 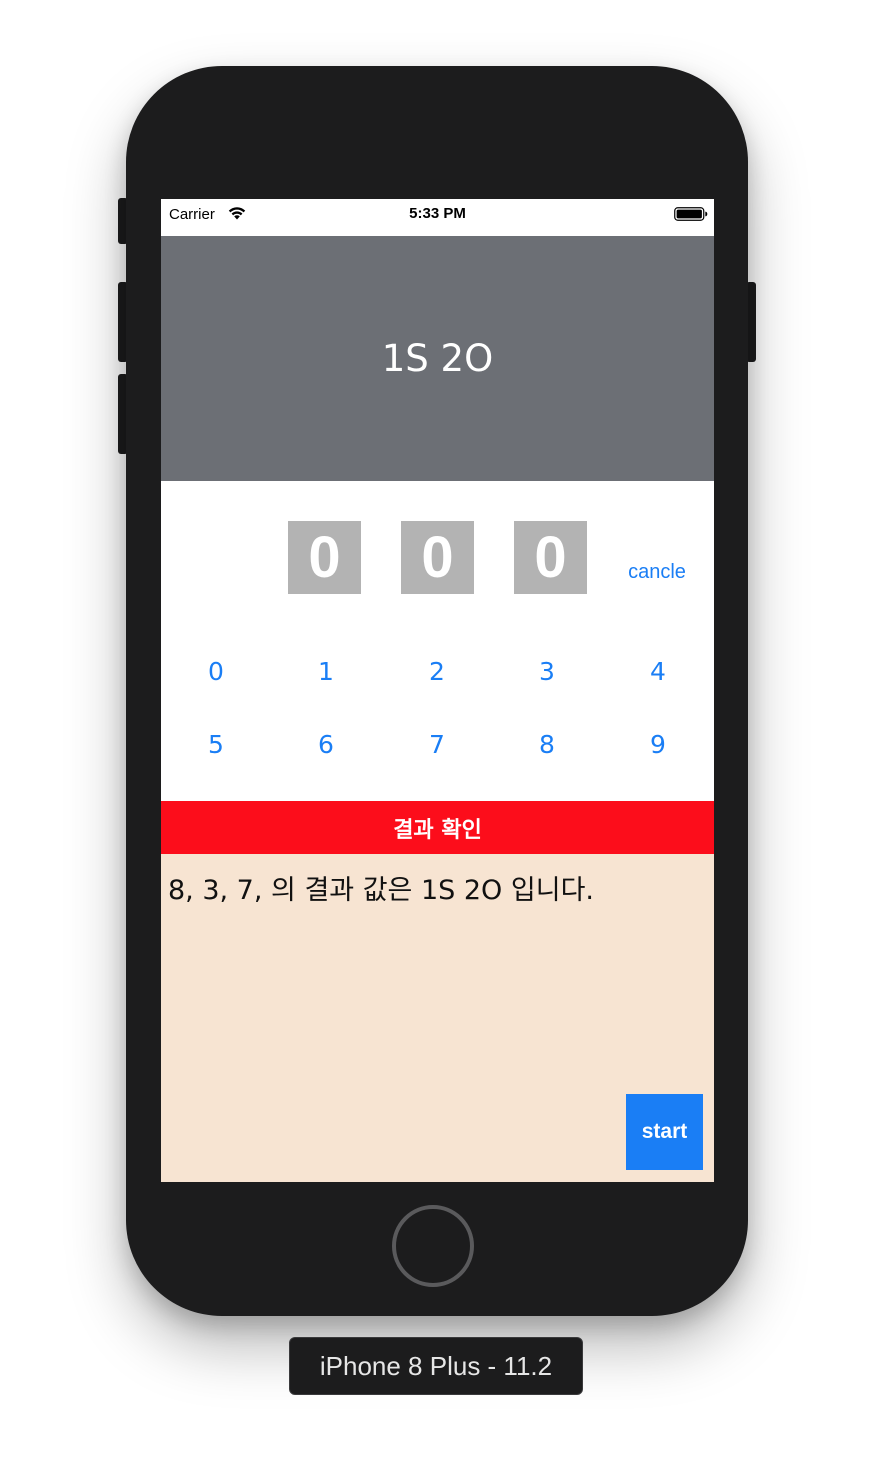 What do you see at coordinates (436, 1366) in the screenshot?
I see `device-name-label: iPhone 8 Plus - 11.2` at bounding box center [436, 1366].